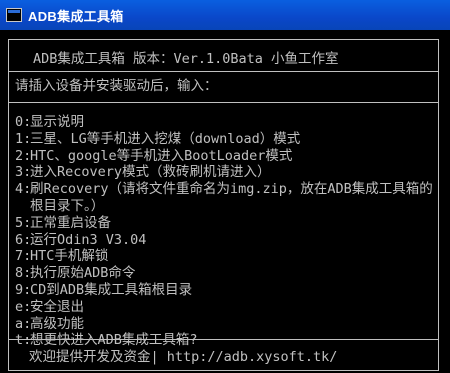  I want to click on menu-item-t: t: 想更快进入ADB集成工具箱?, so click(225, 340).